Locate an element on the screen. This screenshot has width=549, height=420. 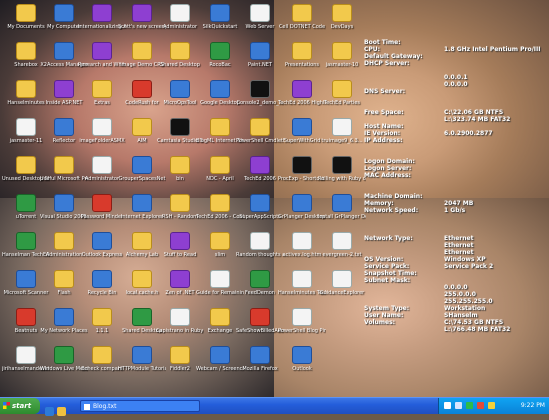
bginfo-row-spacer1 is located at coordinates (454, 70).